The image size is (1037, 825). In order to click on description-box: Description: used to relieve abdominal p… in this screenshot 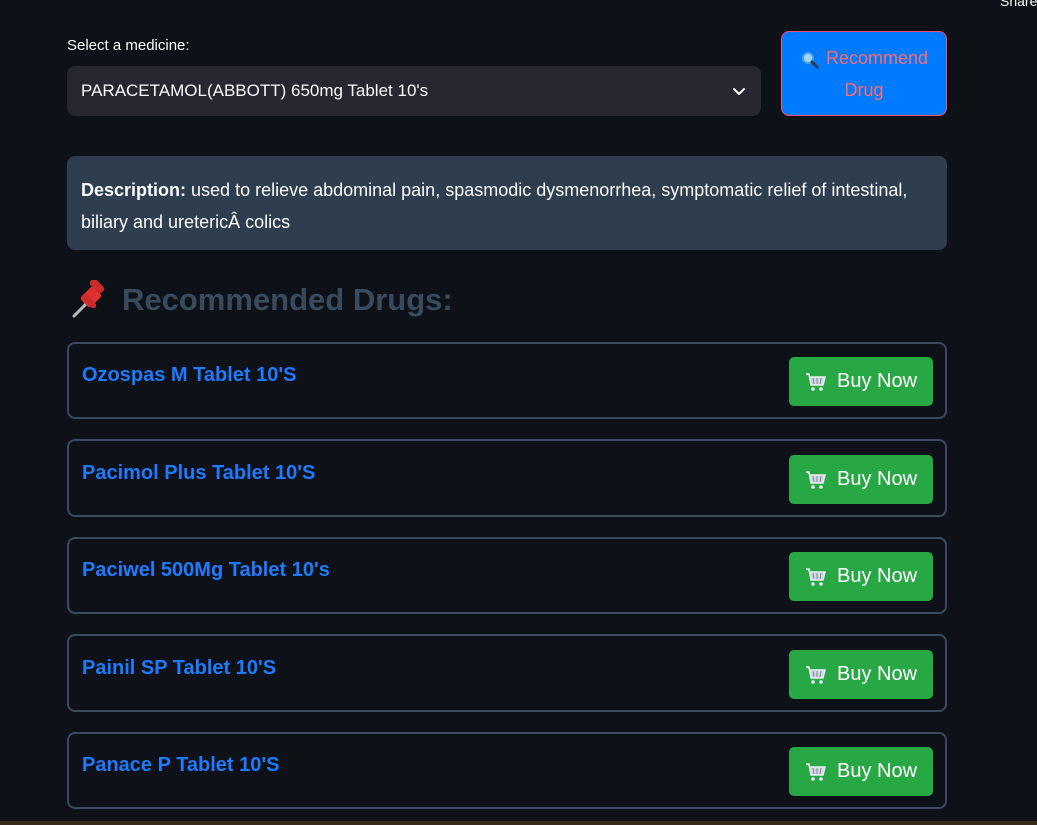, I will do `click(507, 203)`.